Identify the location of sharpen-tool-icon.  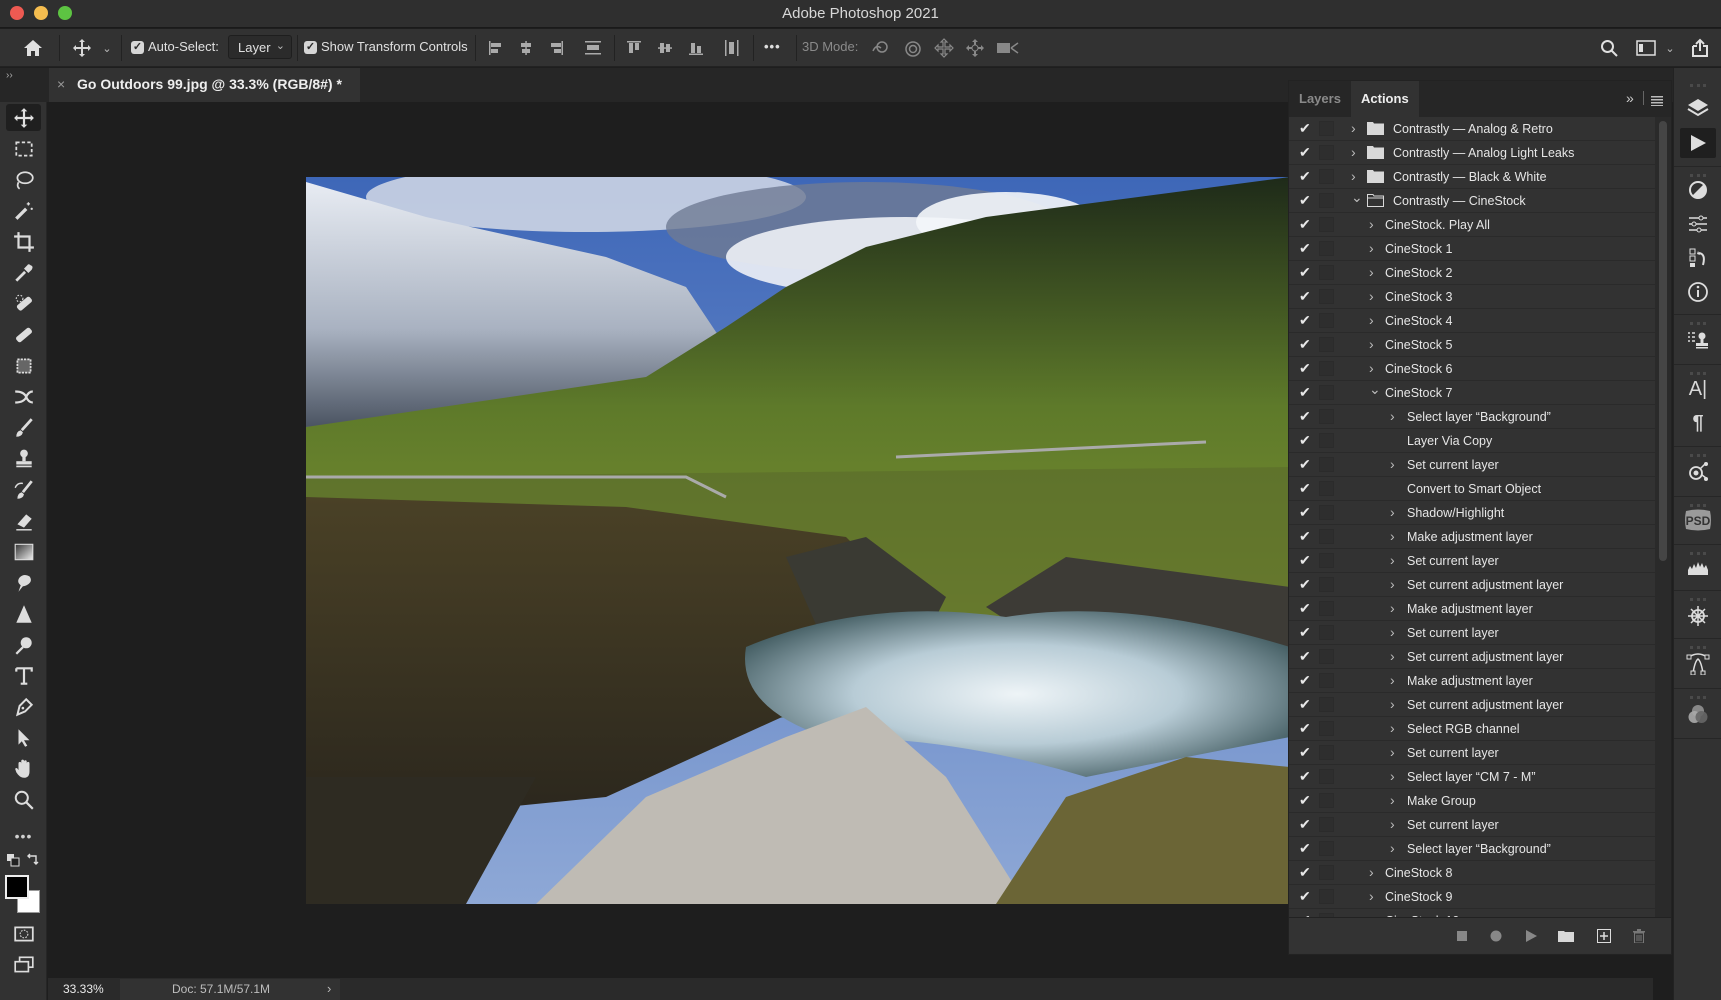
(23, 613).